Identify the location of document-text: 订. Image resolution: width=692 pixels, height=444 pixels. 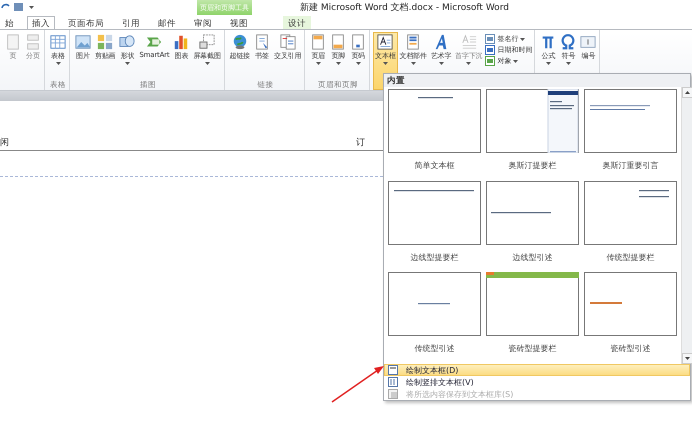
(361, 142).